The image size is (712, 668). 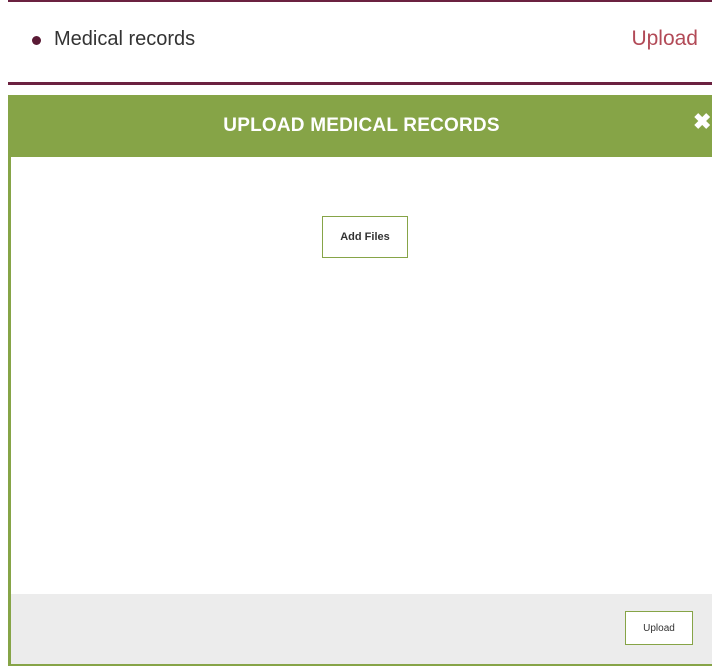 I want to click on medical-records-label: Medical records, so click(x=125, y=39).